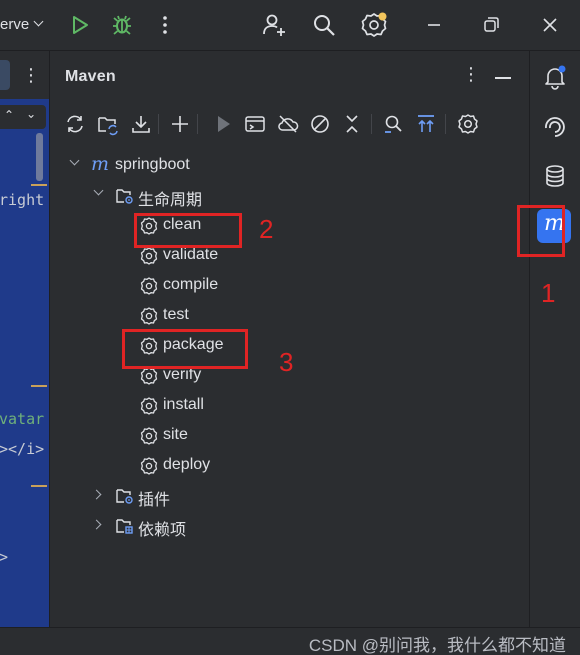 The height and width of the screenshot is (655, 580). What do you see at coordinates (437, 645) in the screenshot?
I see `watermark-text: CSDN @别问我，我什么都不知道` at bounding box center [437, 645].